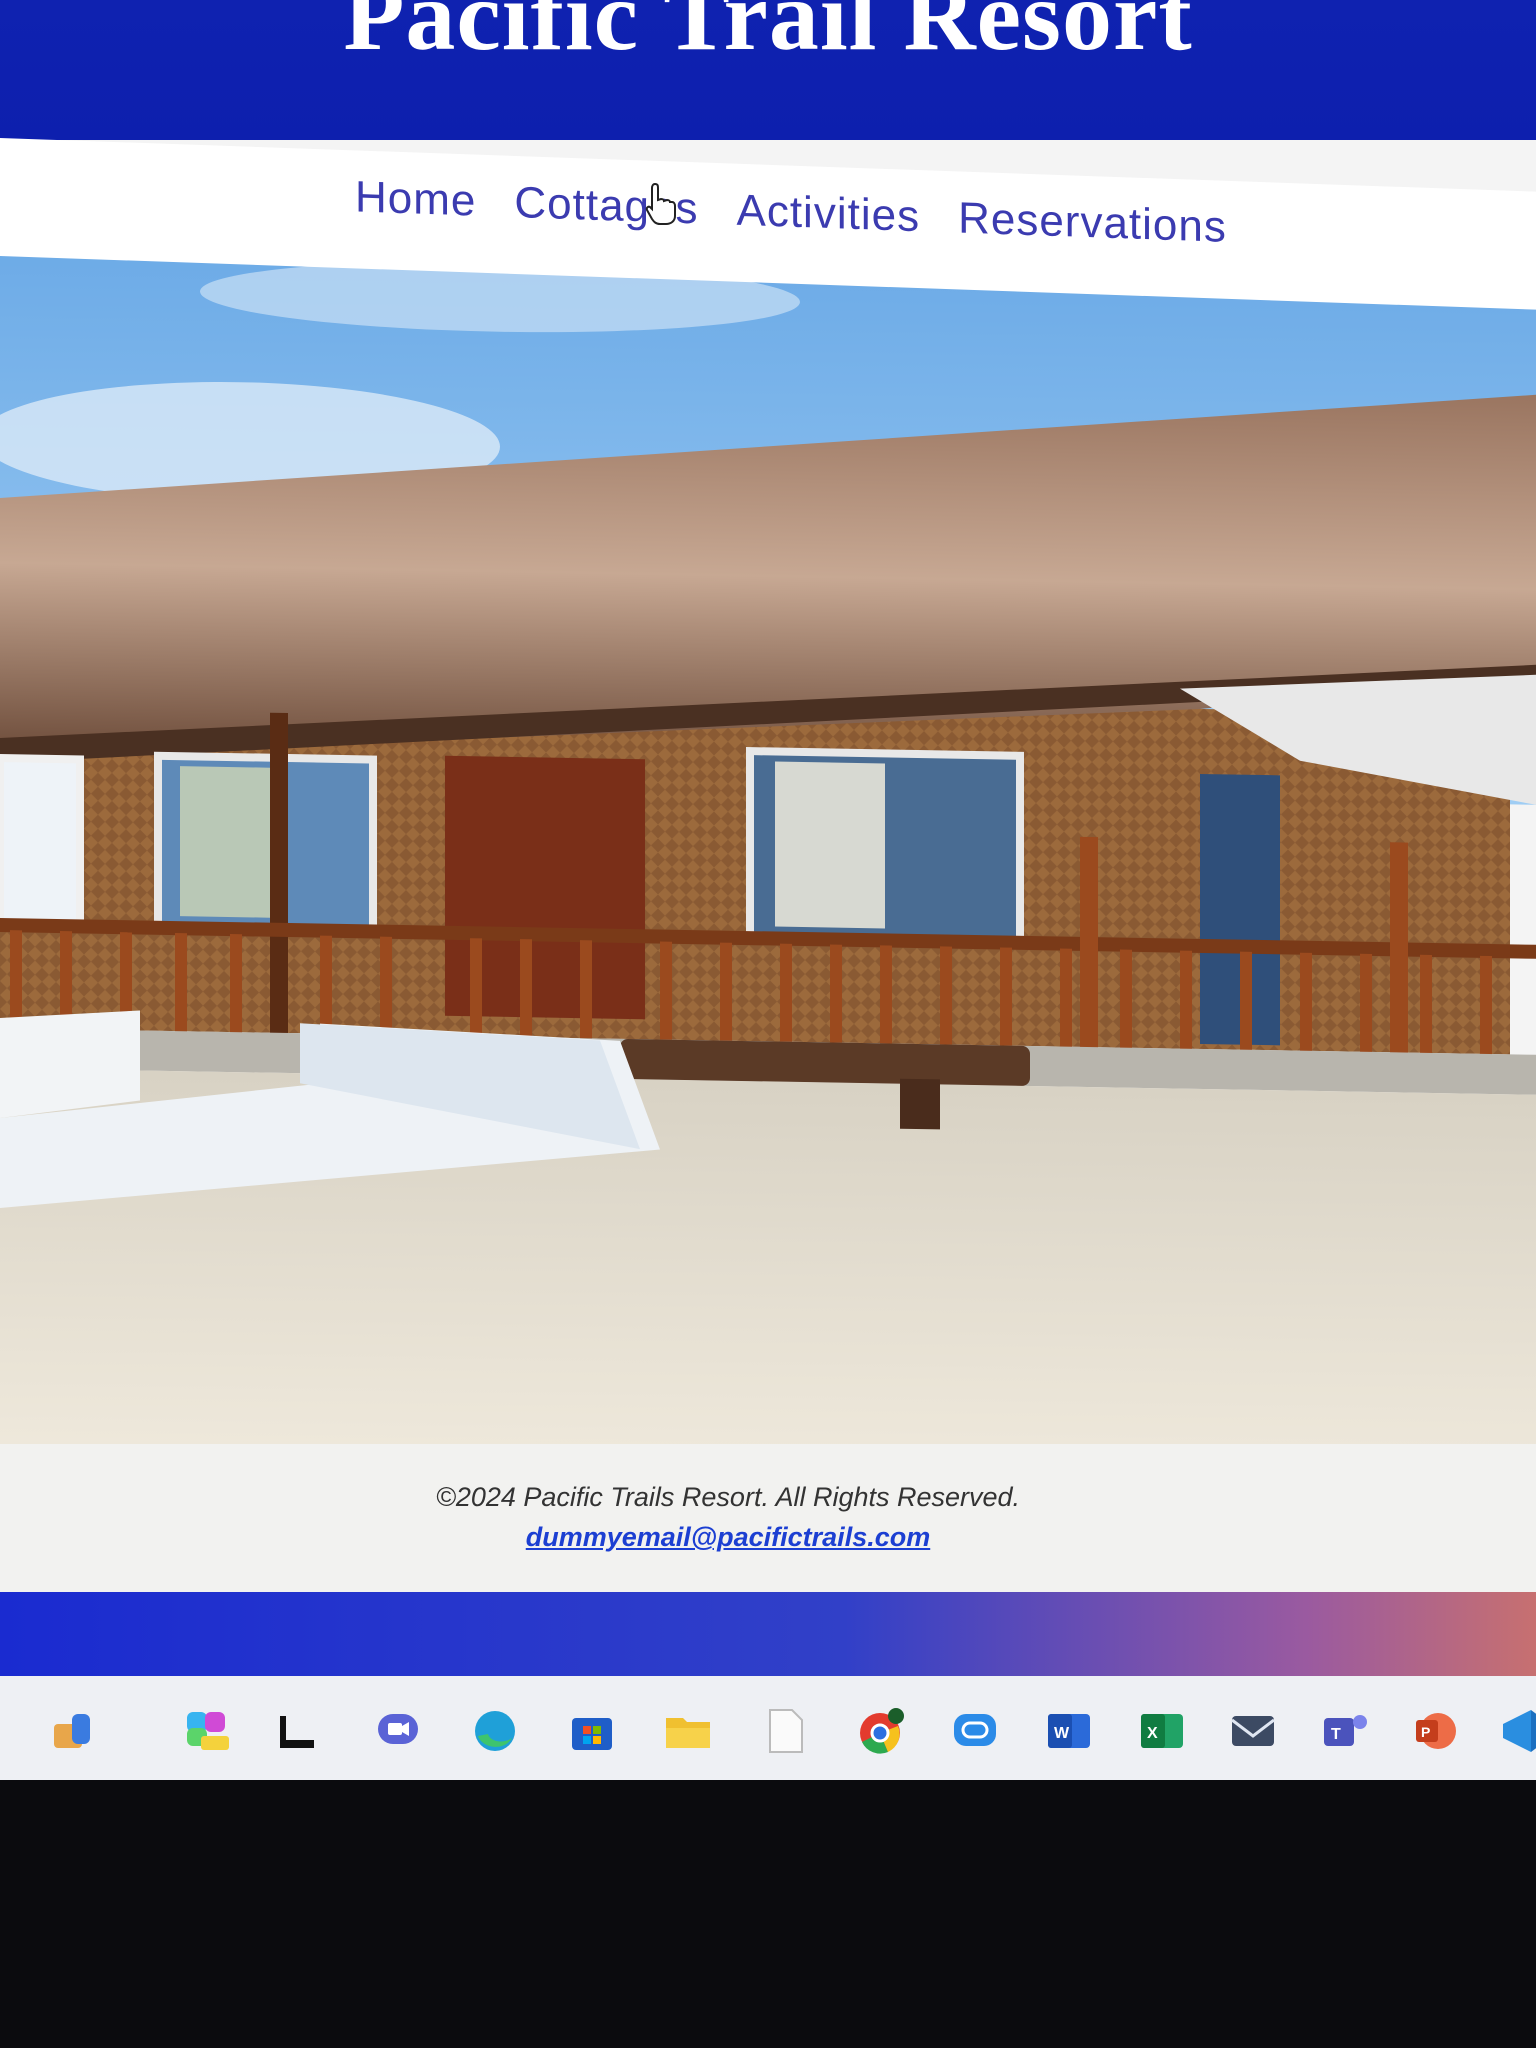 The image size is (1536, 2048). Describe the element at coordinates (1253, 1731) in the screenshot. I see `mail-icon` at that location.